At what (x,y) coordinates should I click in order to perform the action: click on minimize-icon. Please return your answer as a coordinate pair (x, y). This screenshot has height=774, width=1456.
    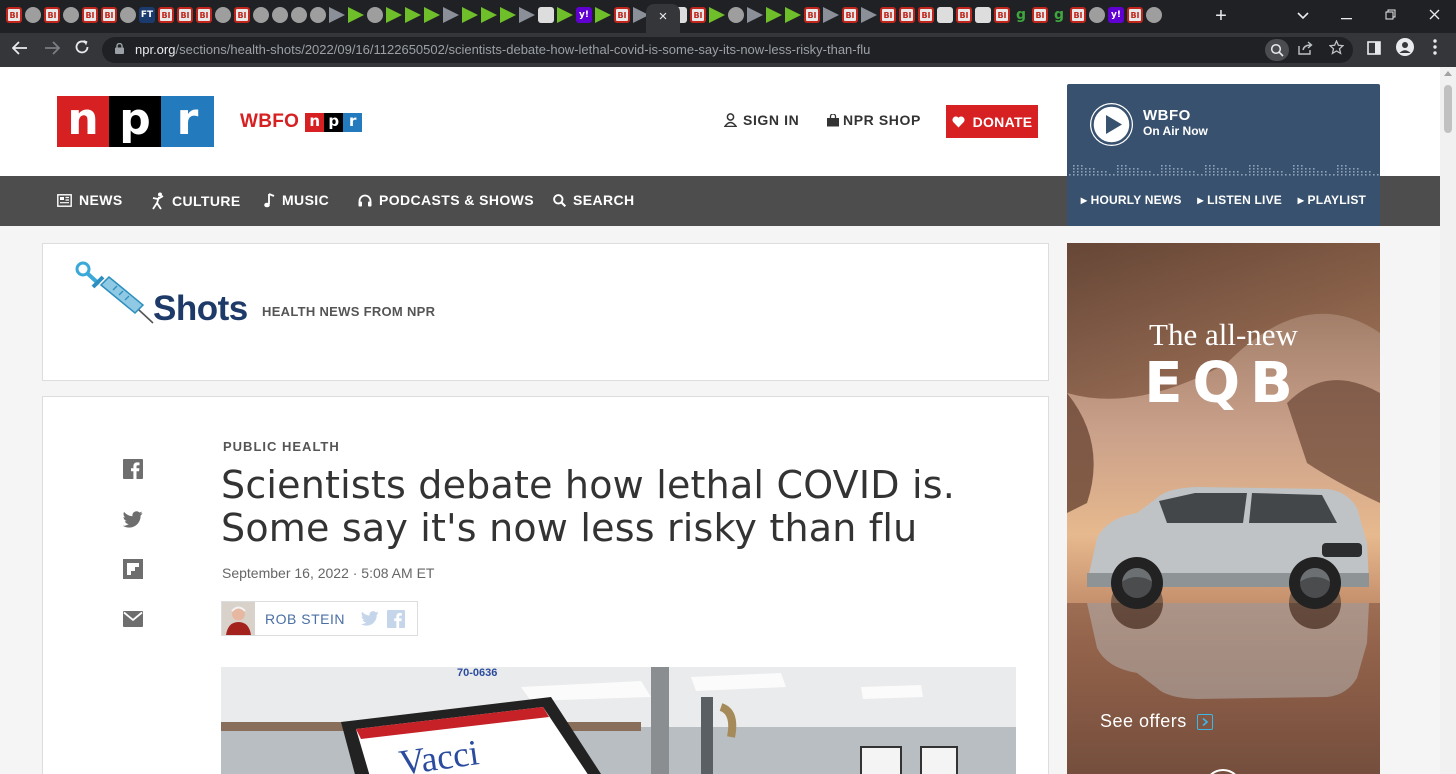
    Looking at the image, I should click on (1346, 16).